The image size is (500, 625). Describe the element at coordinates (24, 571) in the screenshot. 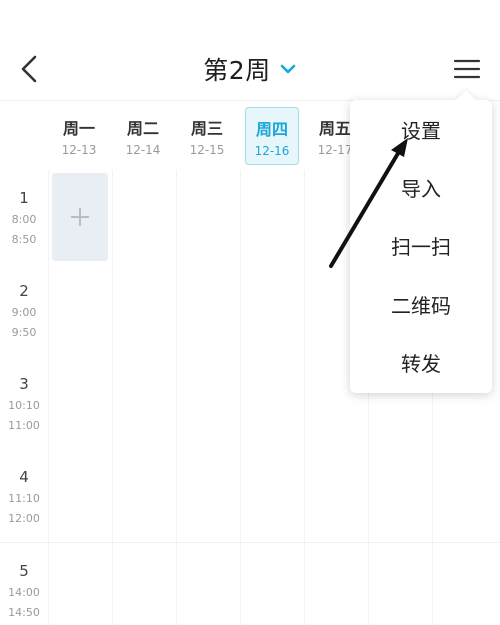

I see `period-number: 5` at that location.